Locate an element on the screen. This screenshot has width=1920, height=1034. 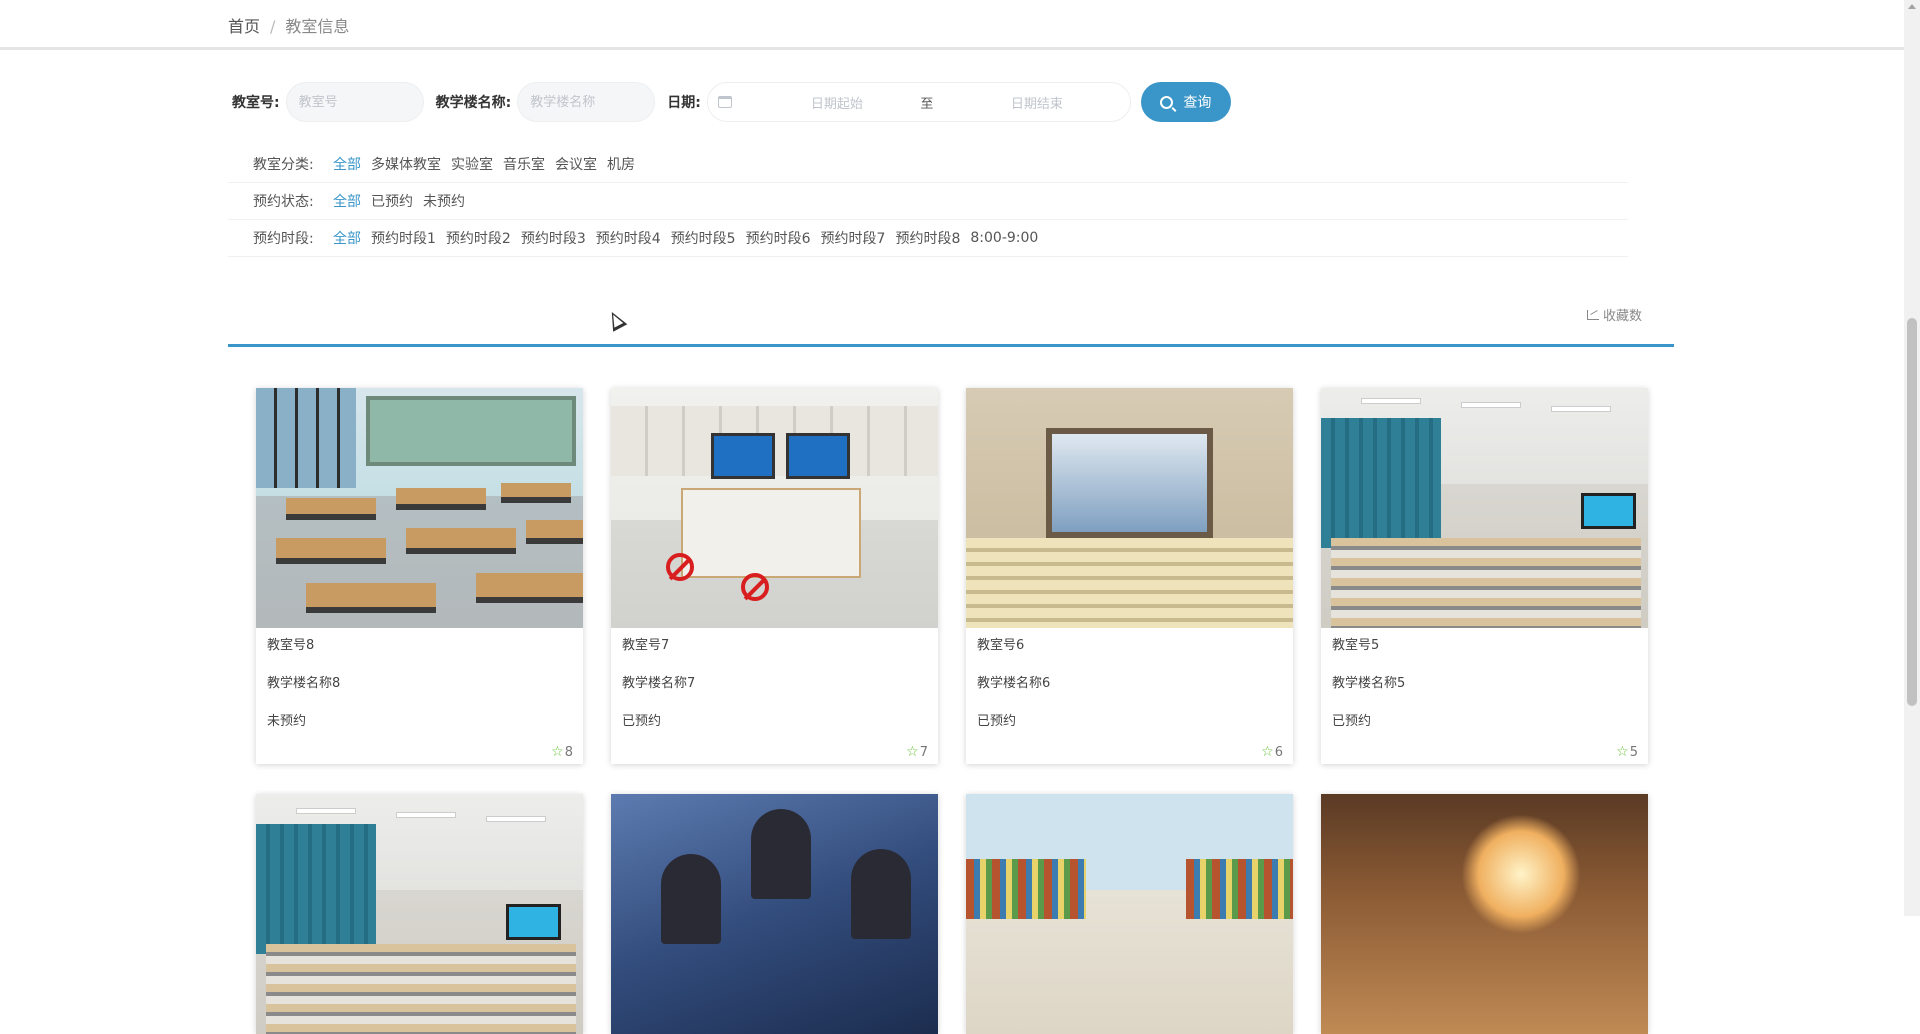
filter-option: 已预约 is located at coordinates (392, 201).